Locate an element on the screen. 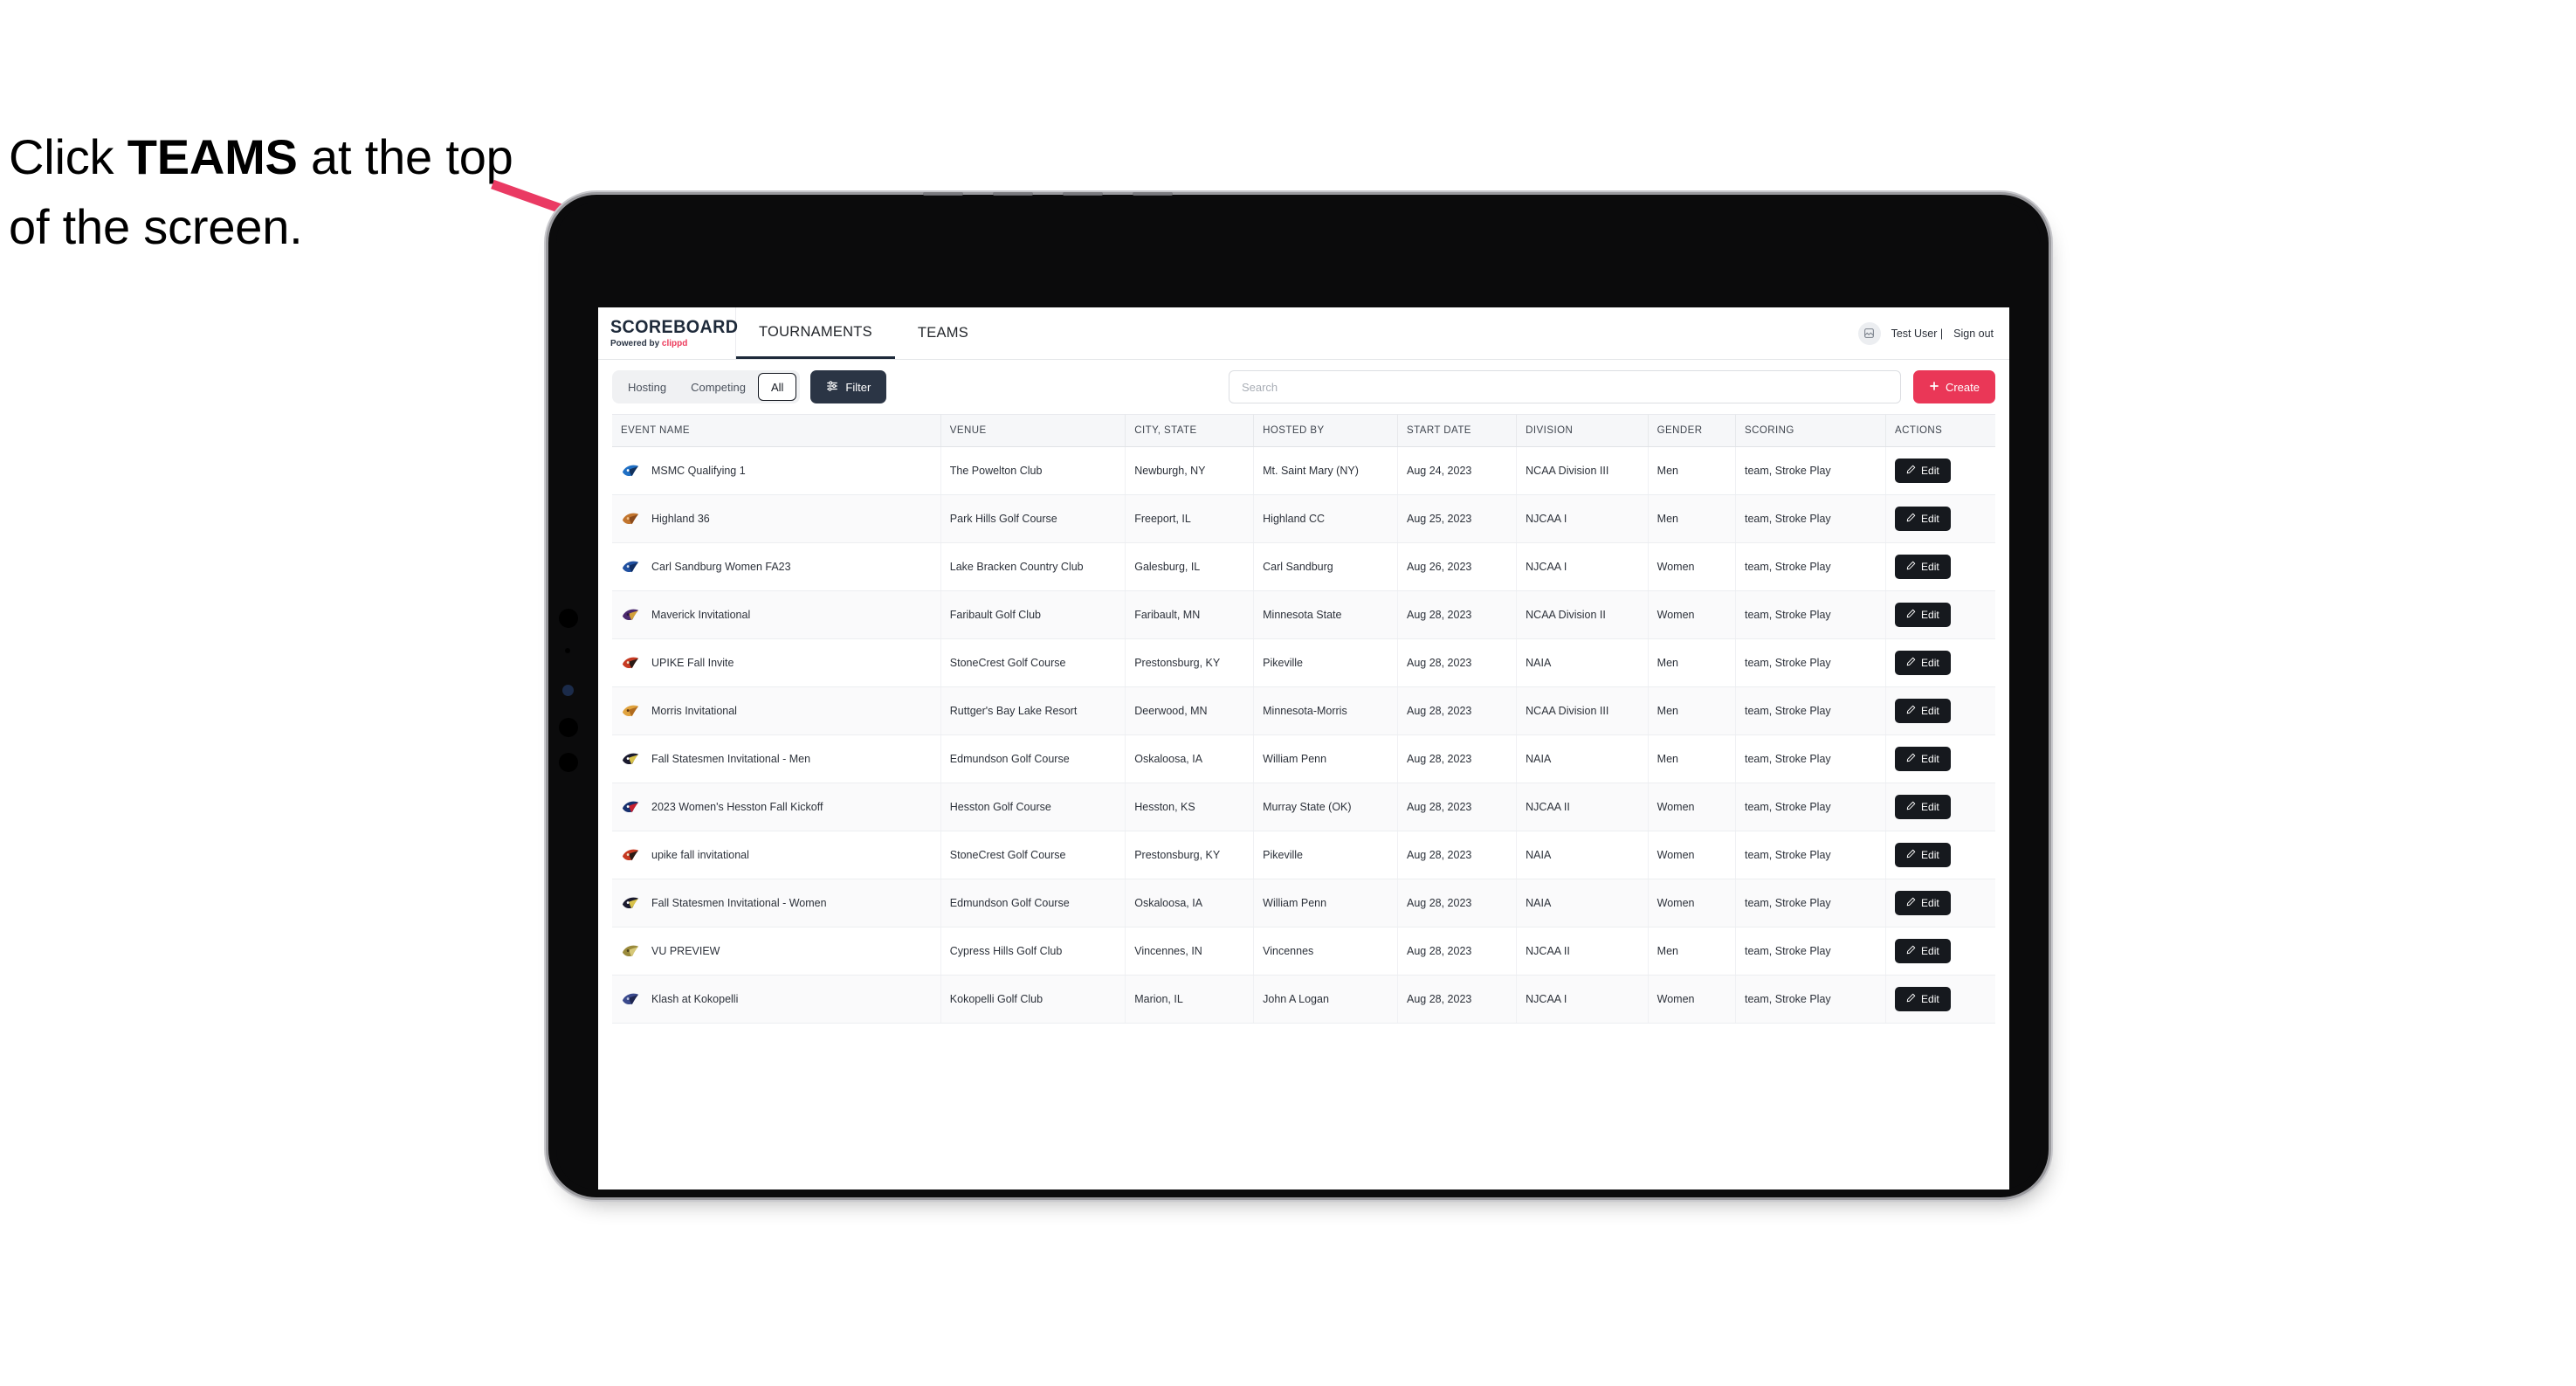 The image size is (2576, 1386). column-header-event-name: EVENT NAME is located at coordinates (776, 430).